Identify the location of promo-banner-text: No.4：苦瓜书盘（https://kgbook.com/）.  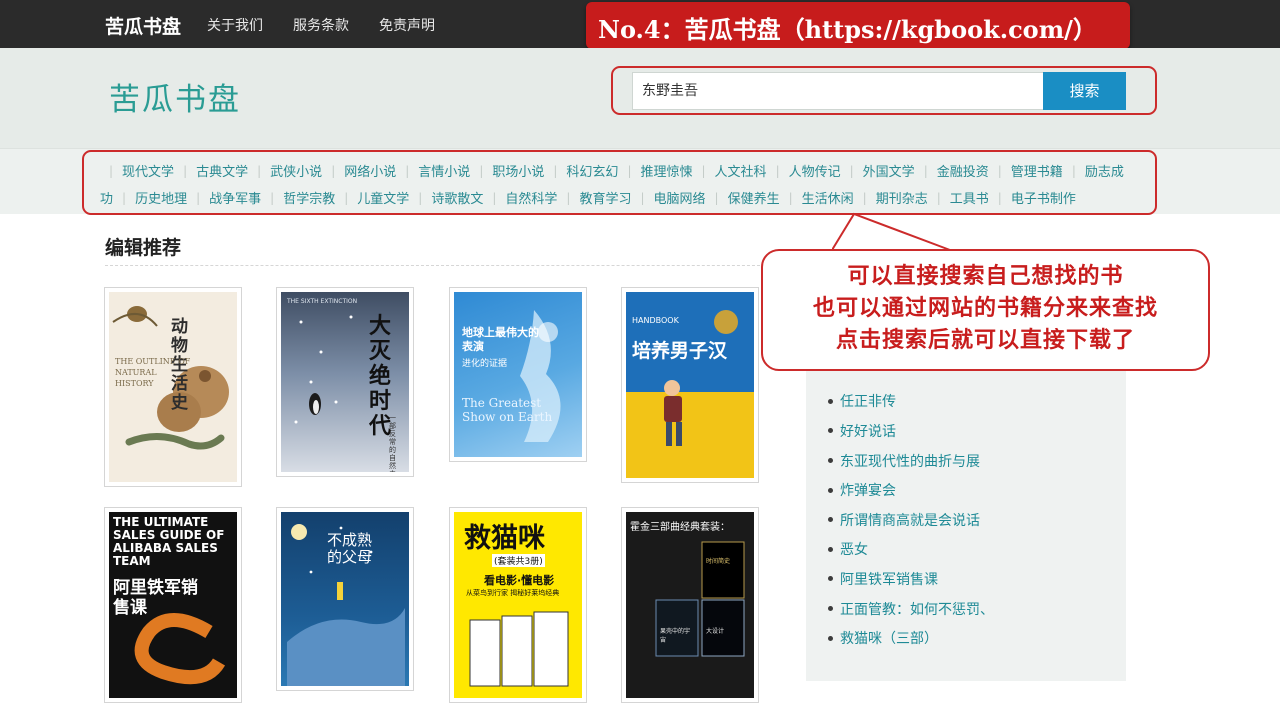
(847, 29).